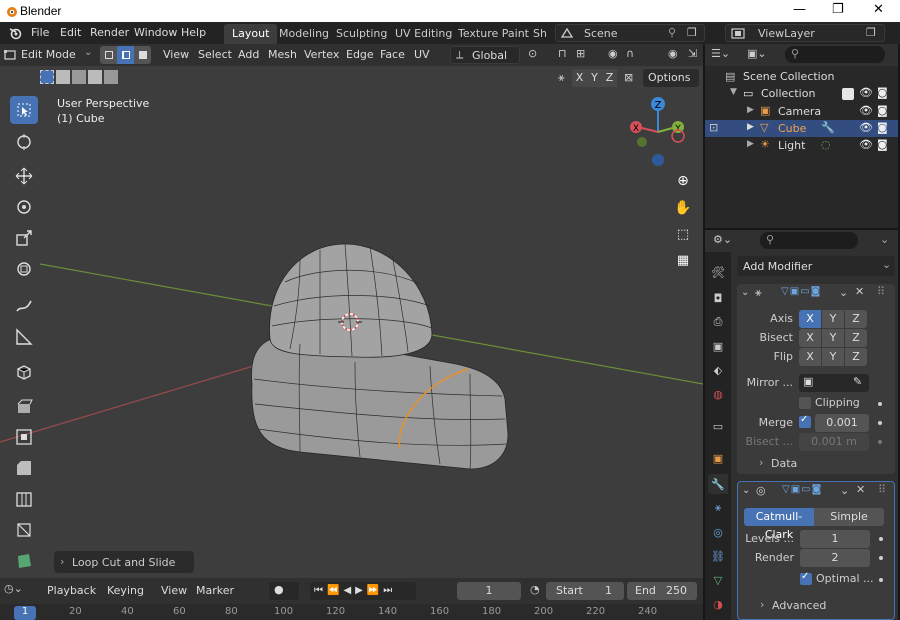  Describe the element at coordinates (692, 53) in the screenshot. I see `gizmo-icon: ⇲` at that location.